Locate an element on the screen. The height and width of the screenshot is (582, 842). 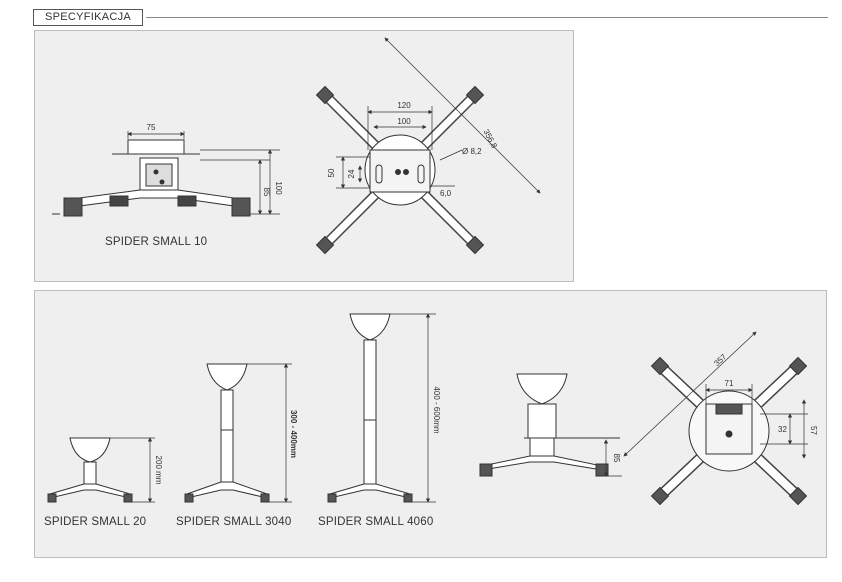
dim-50: 50 is located at coordinates (331, 172).